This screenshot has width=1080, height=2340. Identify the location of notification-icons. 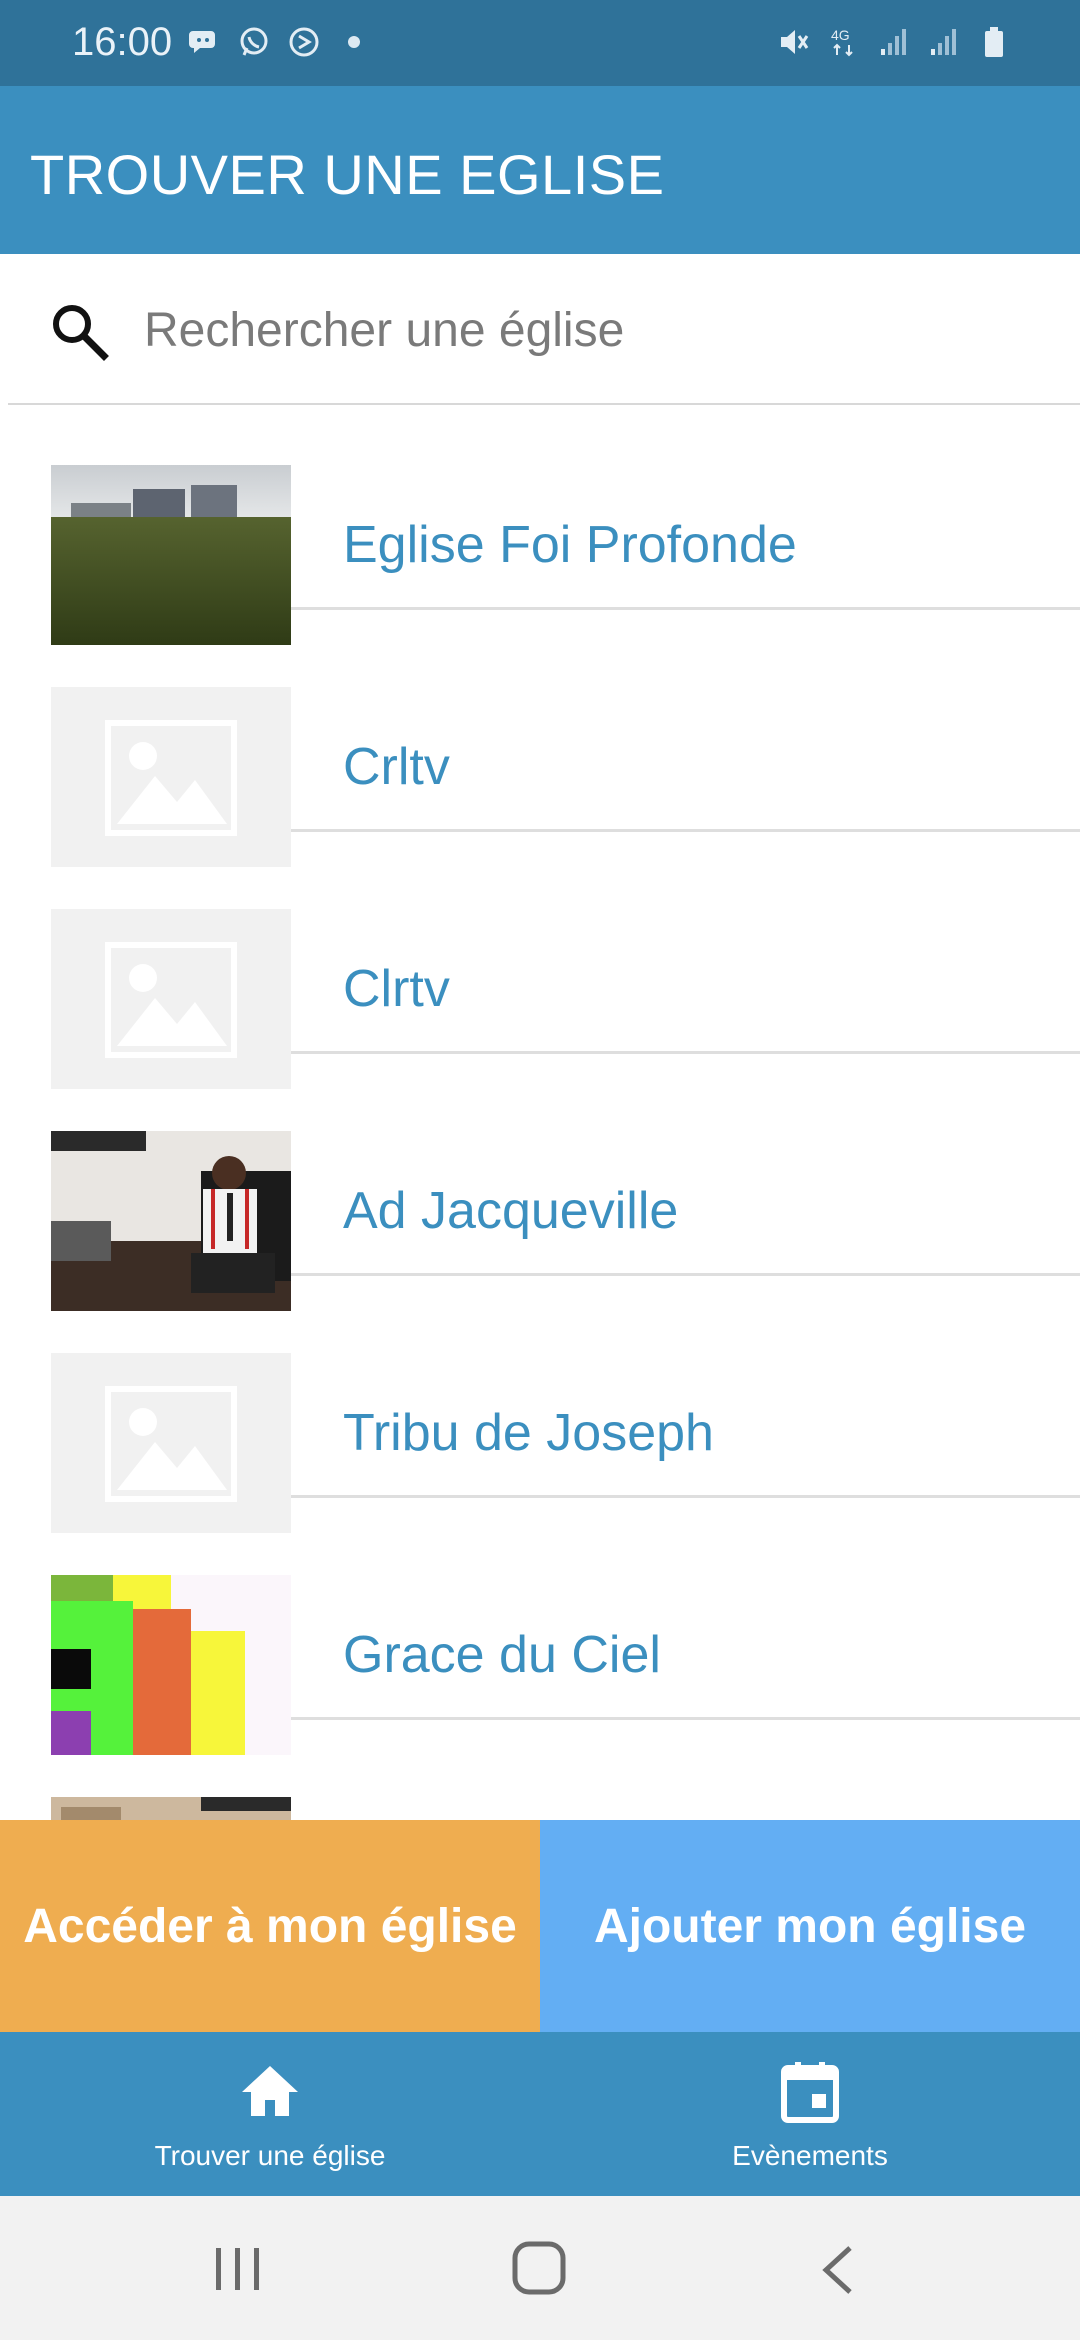
(273, 42).